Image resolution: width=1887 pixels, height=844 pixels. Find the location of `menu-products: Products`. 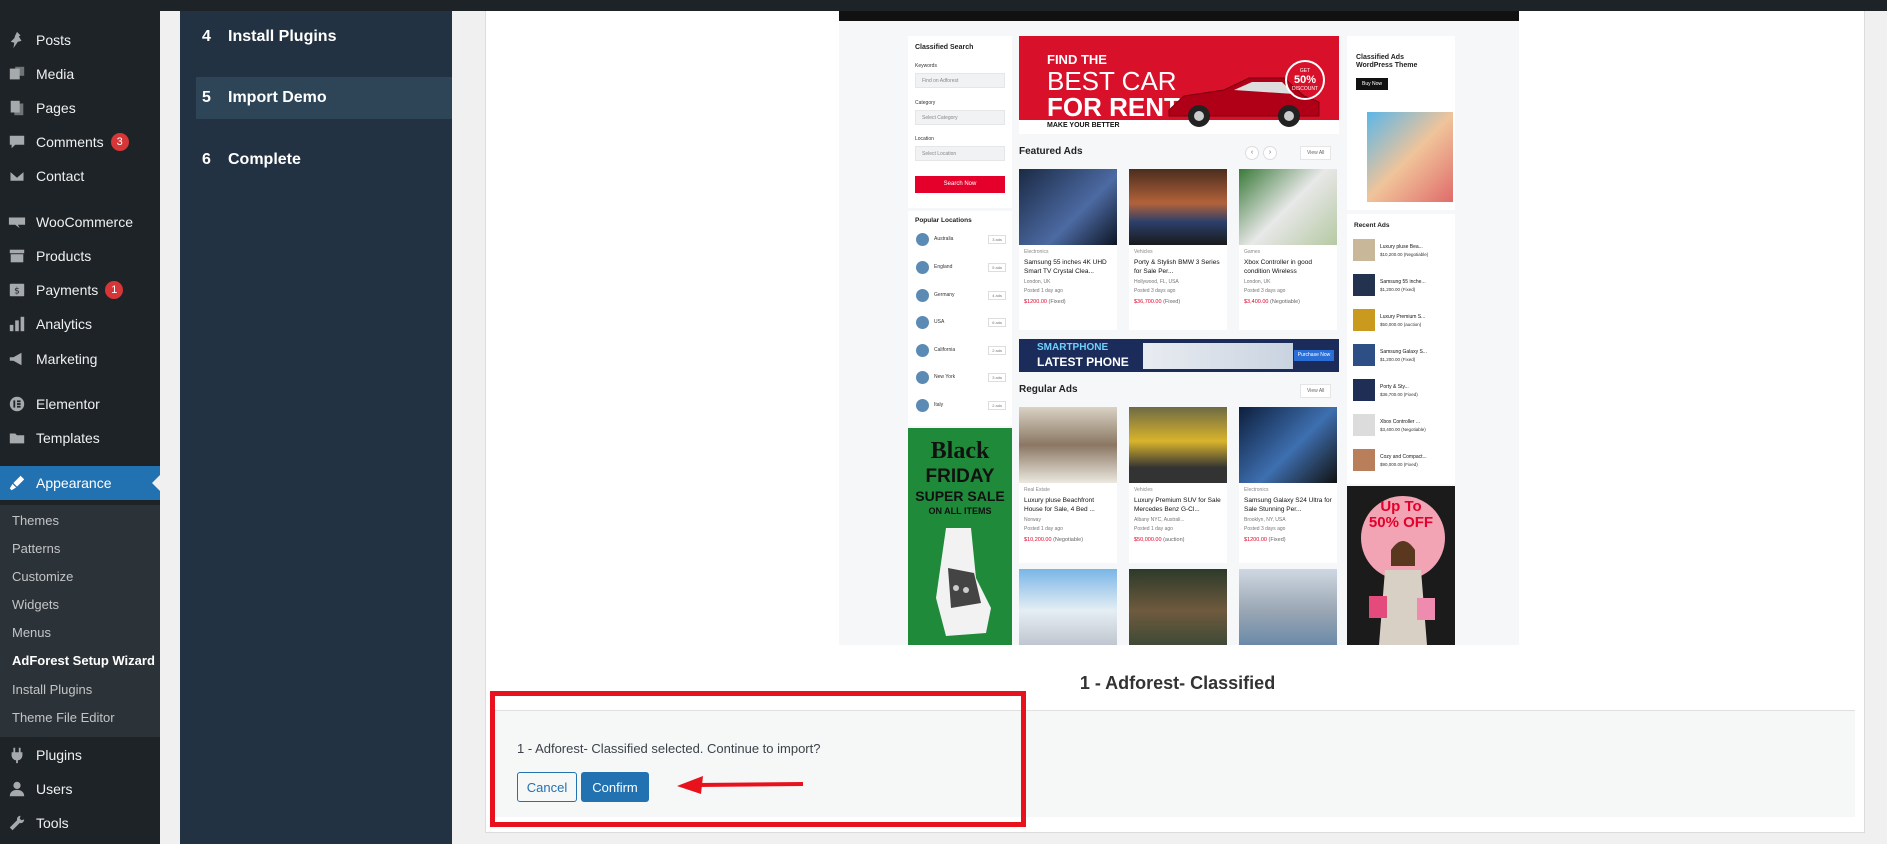

menu-products: Products is located at coordinates (80, 256).